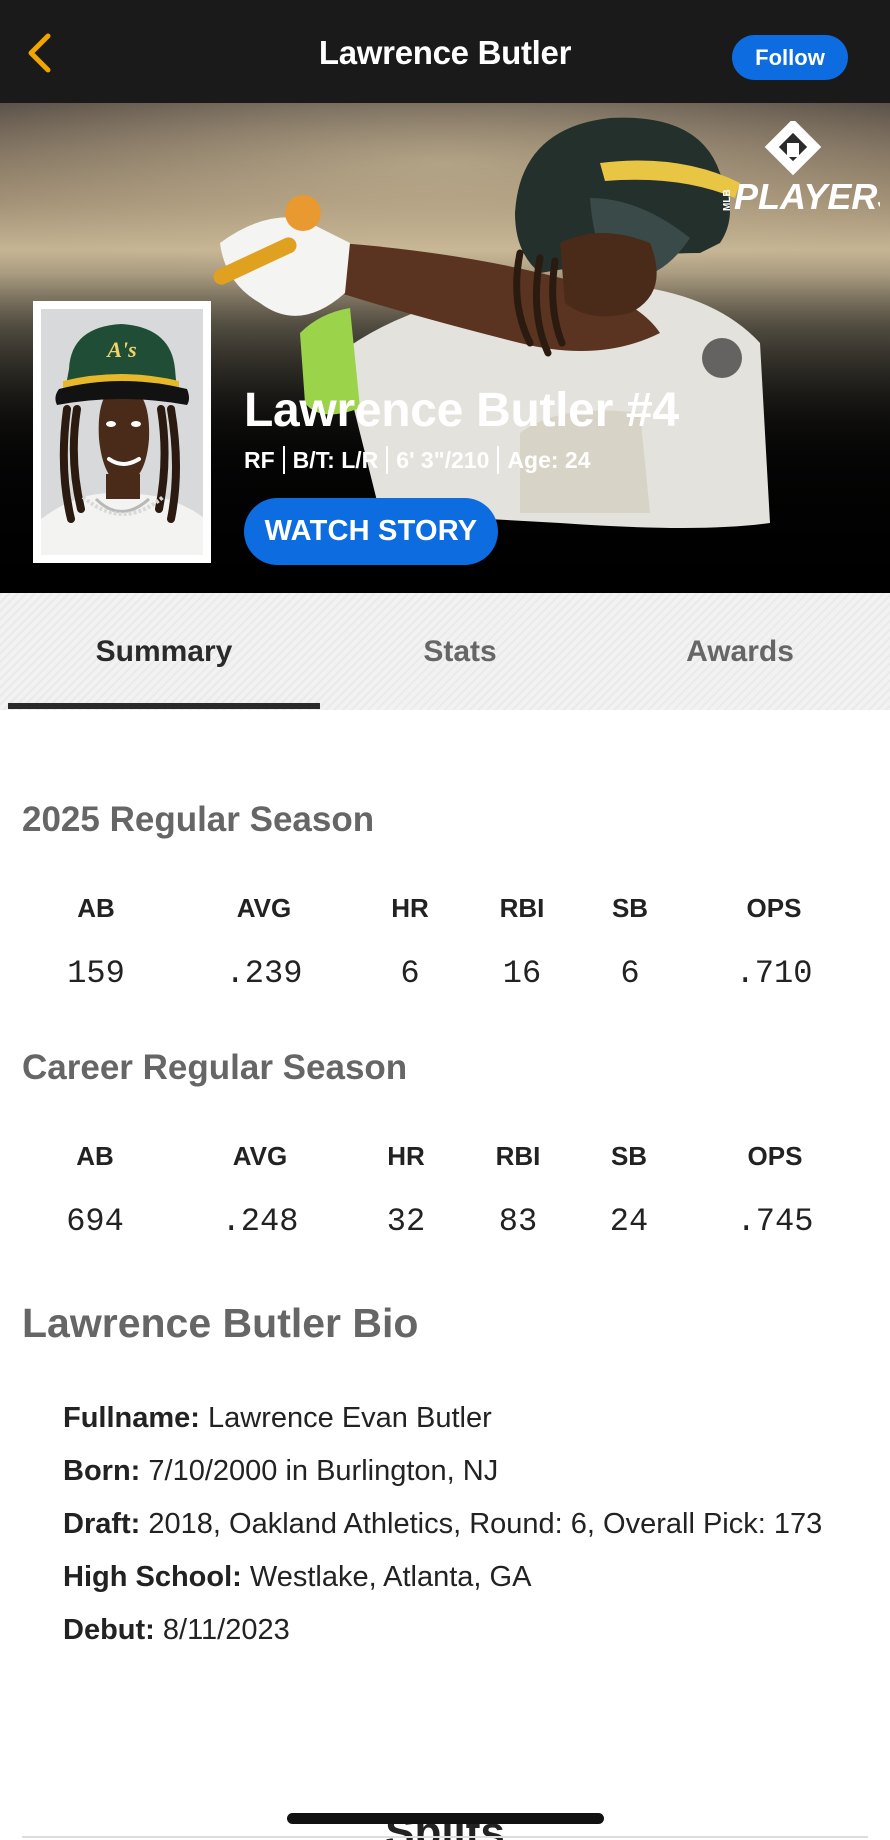  I want to click on player-headshot-frame: A's, so click(122, 432).